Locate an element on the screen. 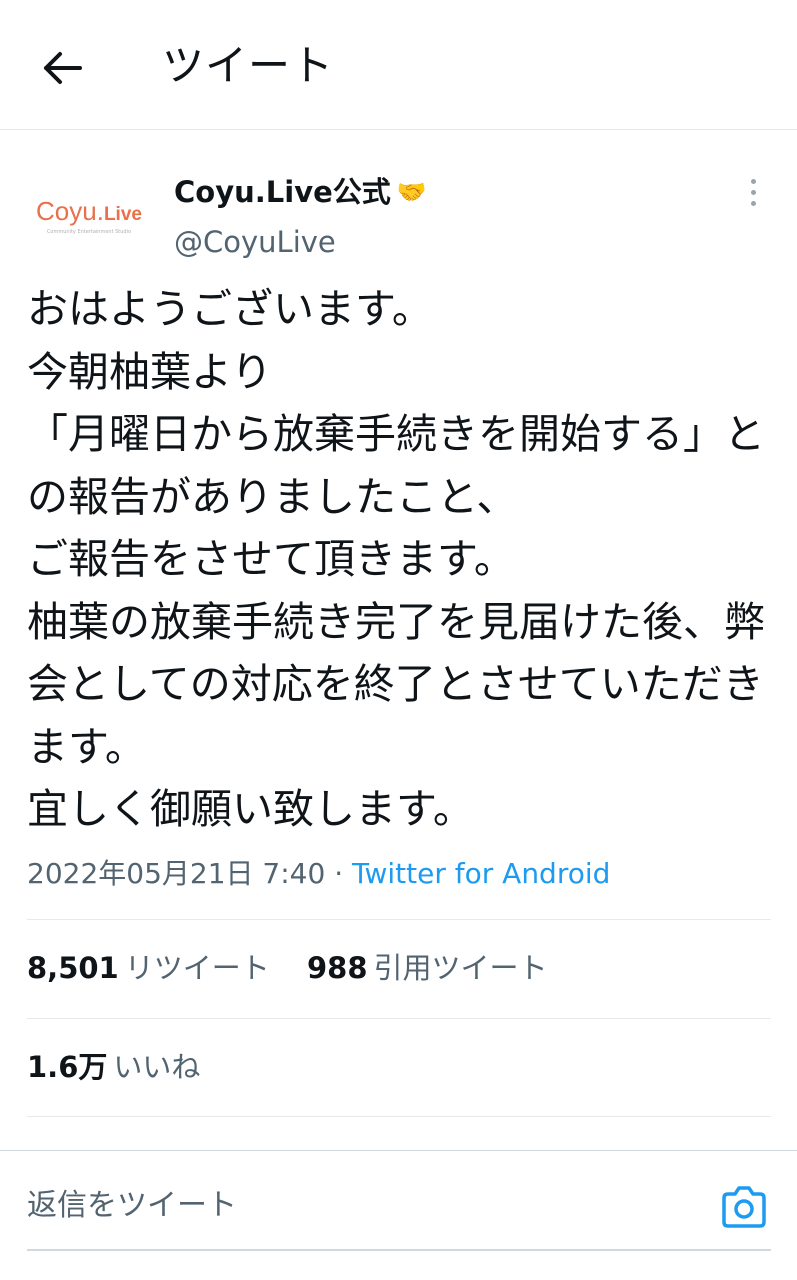  tweet-meta: 2022年05月21日 7:40 · Twitter for Android is located at coordinates (318, 874).